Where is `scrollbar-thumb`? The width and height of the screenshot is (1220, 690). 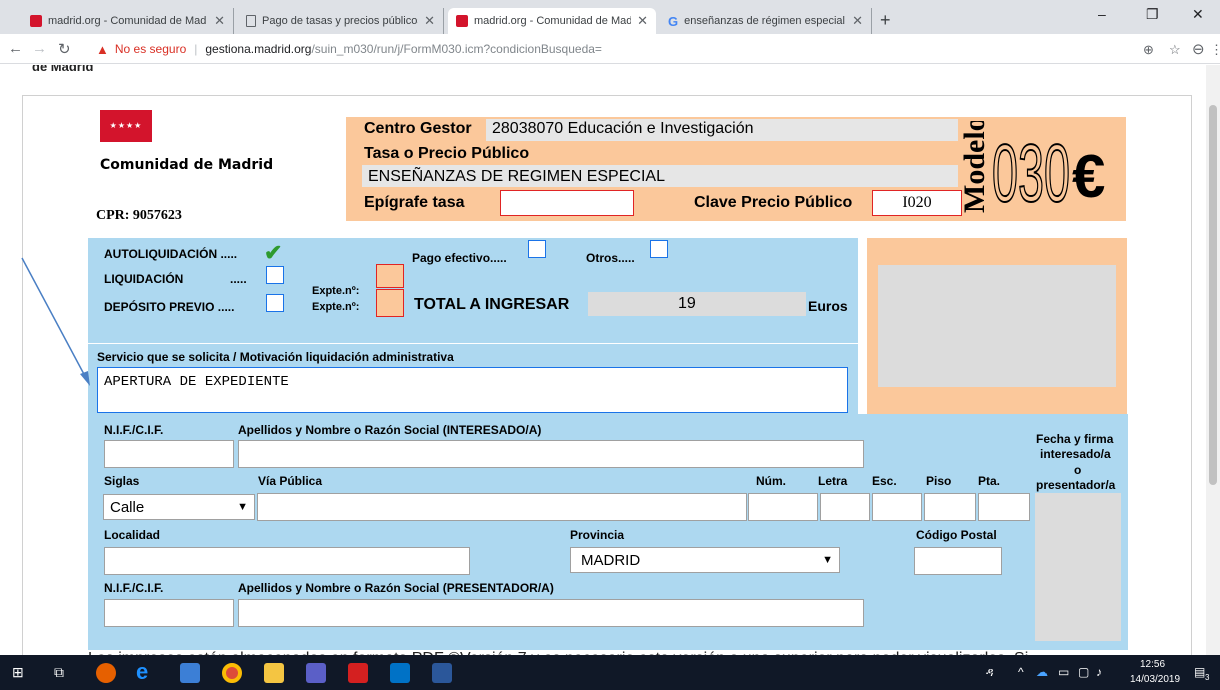 scrollbar-thumb is located at coordinates (1213, 295).